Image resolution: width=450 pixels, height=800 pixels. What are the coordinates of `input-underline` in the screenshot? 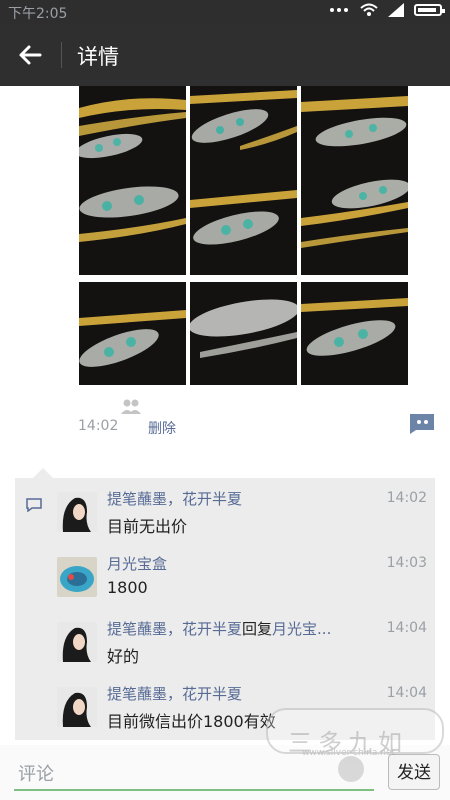 It's located at (194, 790).